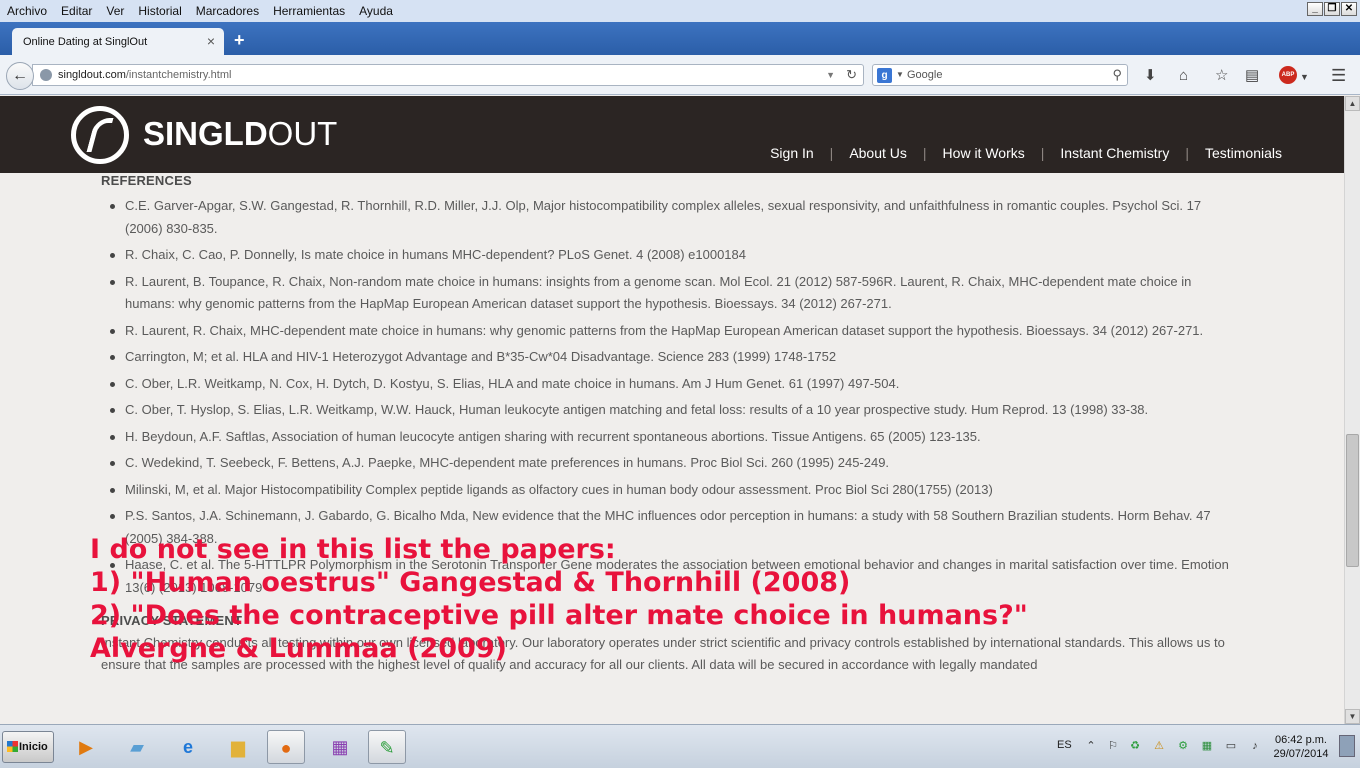 The height and width of the screenshot is (768, 1360). What do you see at coordinates (1091, 746) in the screenshot?
I see `show-hidden-icons-icon: ⌃` at bounding box center [1091, 746].